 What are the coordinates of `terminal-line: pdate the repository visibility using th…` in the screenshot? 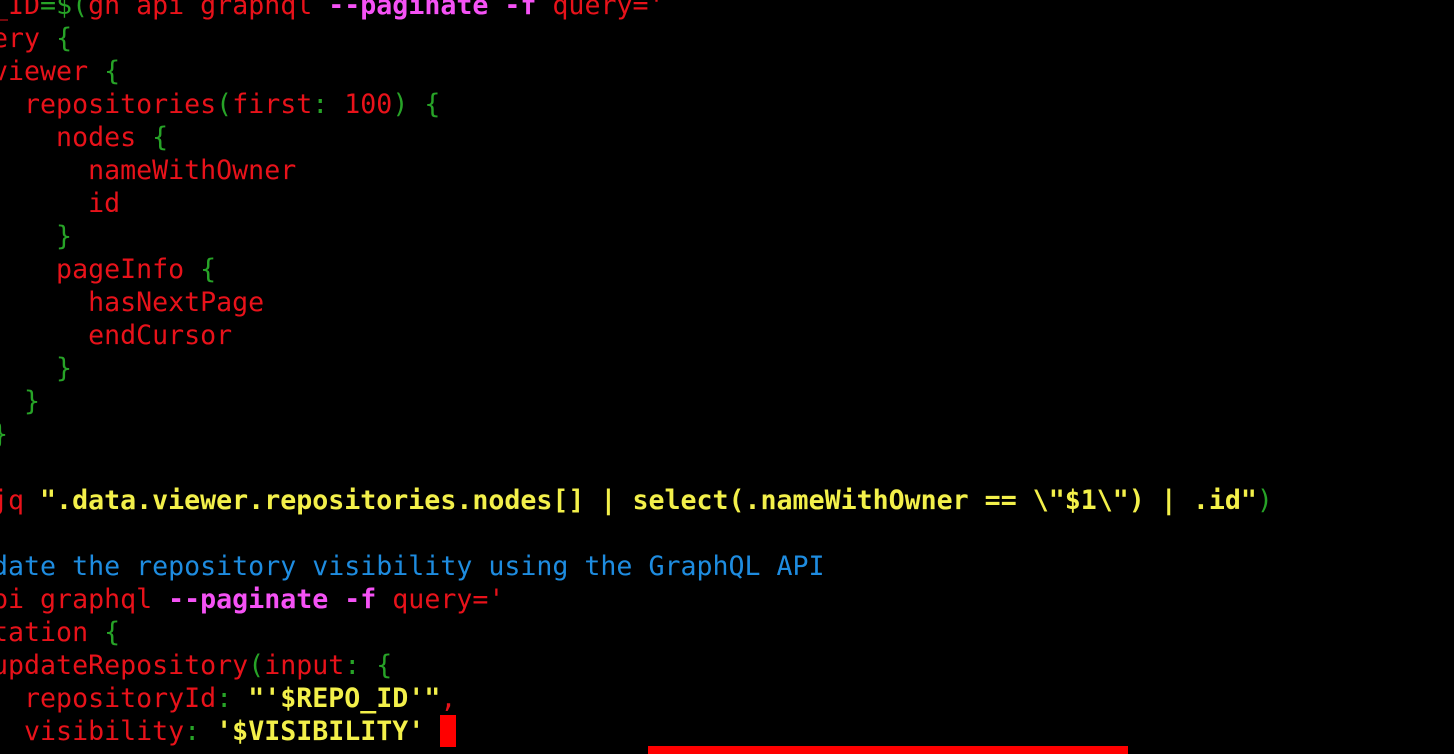 It's located at (412, 566).